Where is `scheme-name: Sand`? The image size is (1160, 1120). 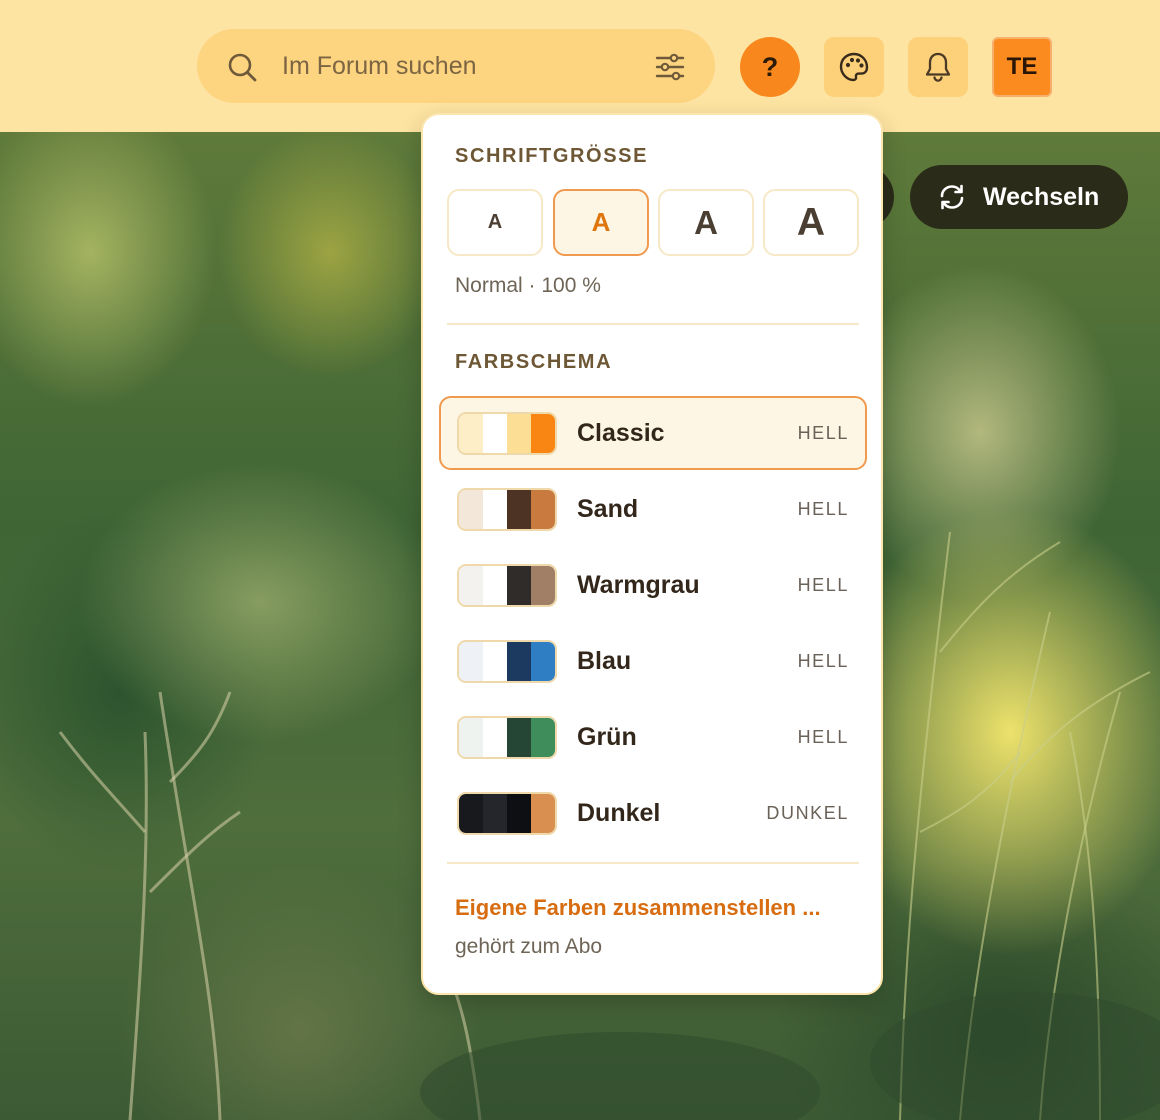 scheme-name: Sand is located at coordinates (608, 509).